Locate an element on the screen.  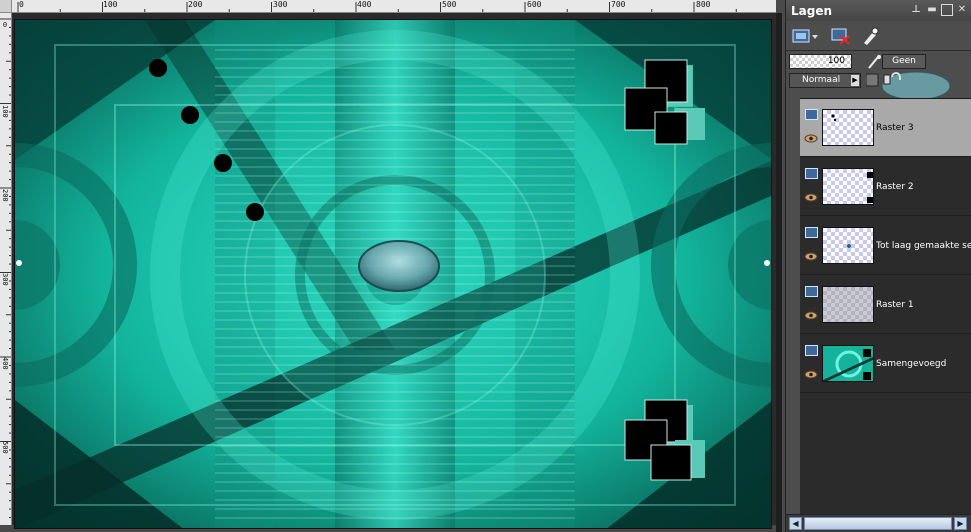
delete-layer-button is located at coordinates (841, 36).